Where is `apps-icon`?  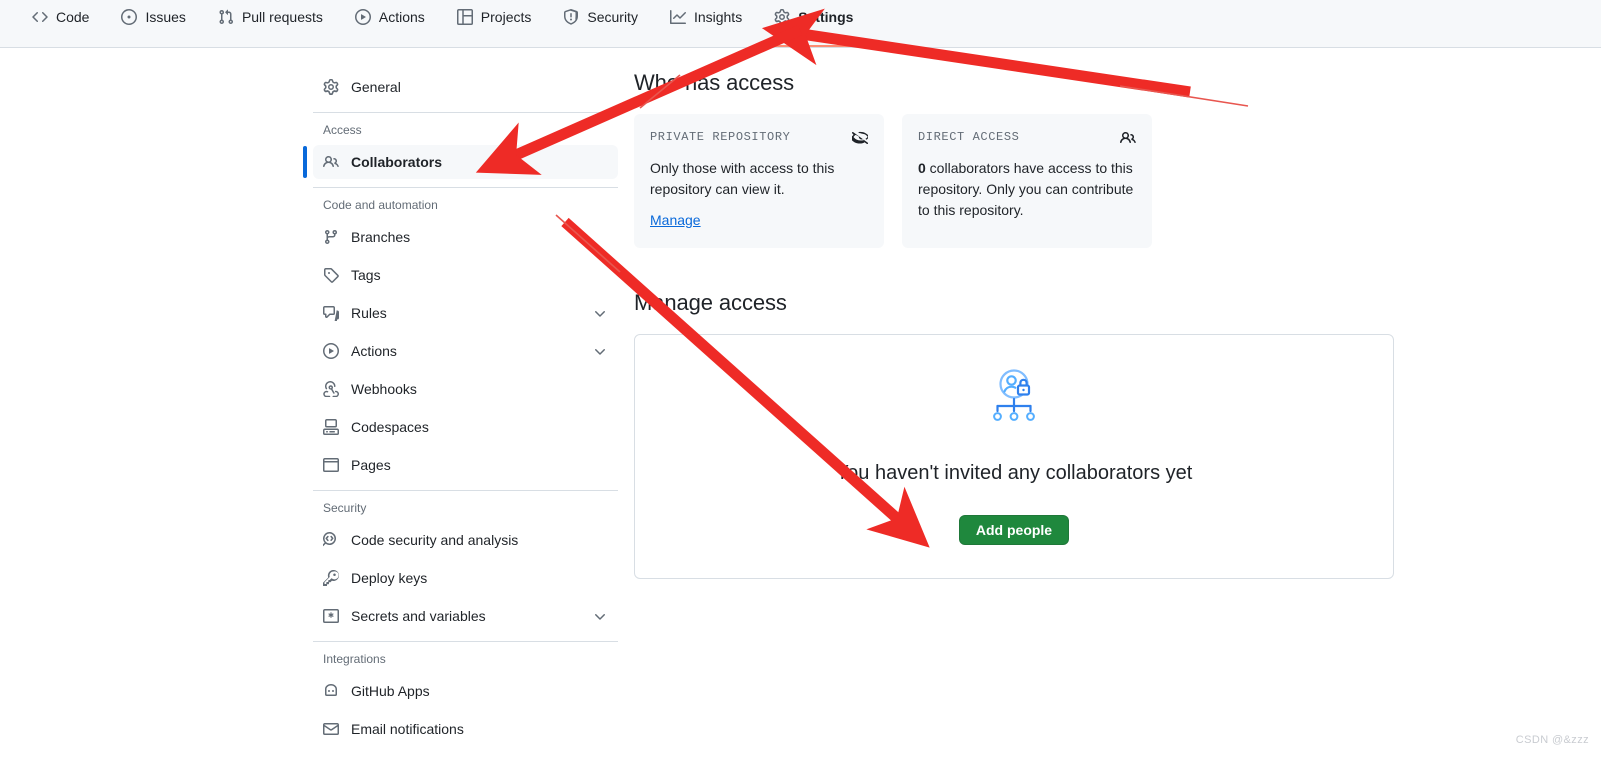 apps-icon is located at coordinates (331, 691).